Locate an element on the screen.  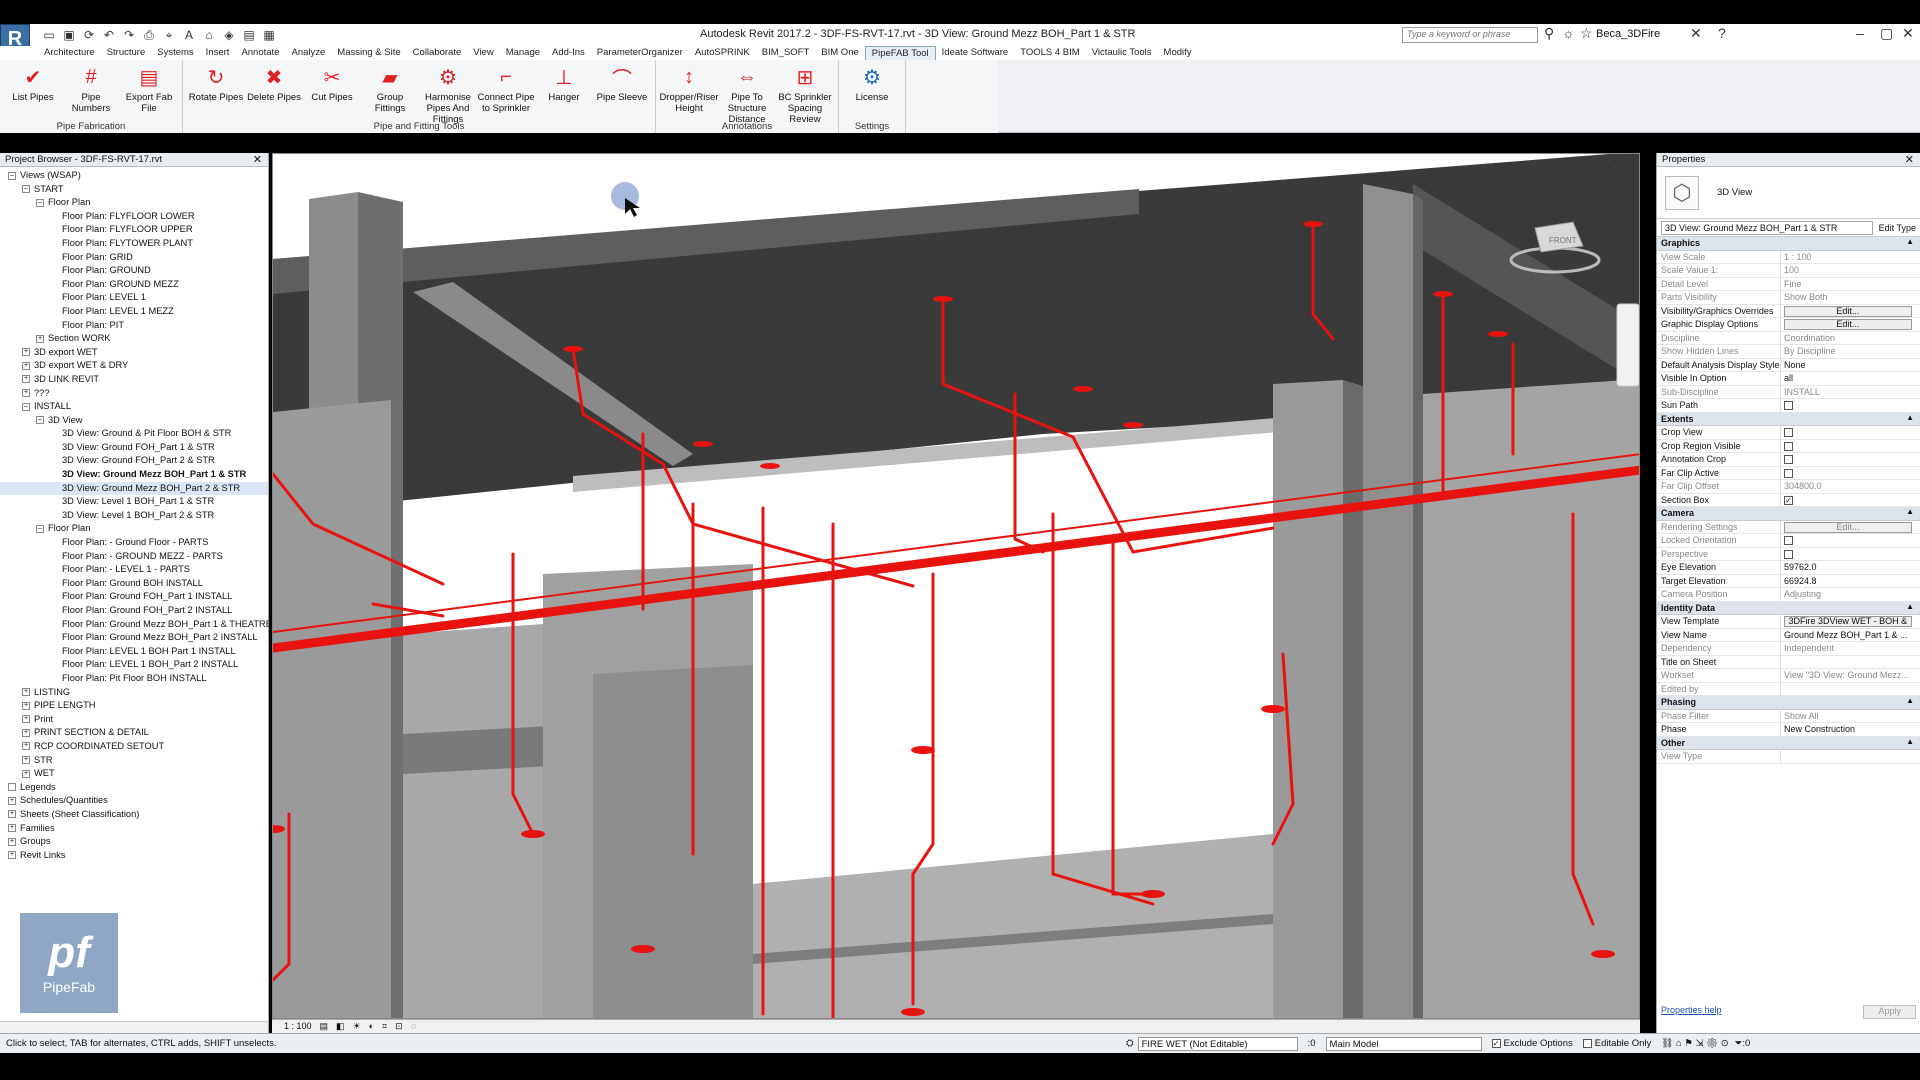
tree-item: 3D View: Ground Mezz BOH_Part 2 & STR is located at coordinates (134, 488).